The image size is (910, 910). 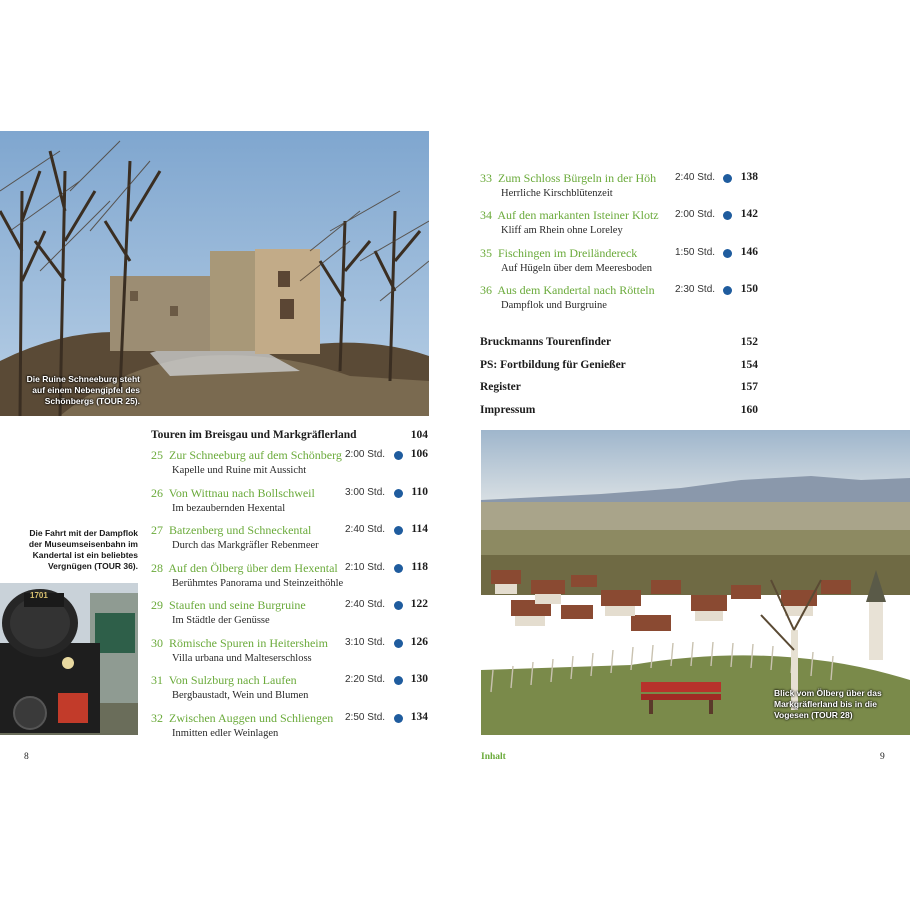 What do you see at coordinates (239, 470) in the screenshot?
I see `toc-entry-subtitle: Kapelle und Ruine mit Aussicht` at bounding box center [239, 470].